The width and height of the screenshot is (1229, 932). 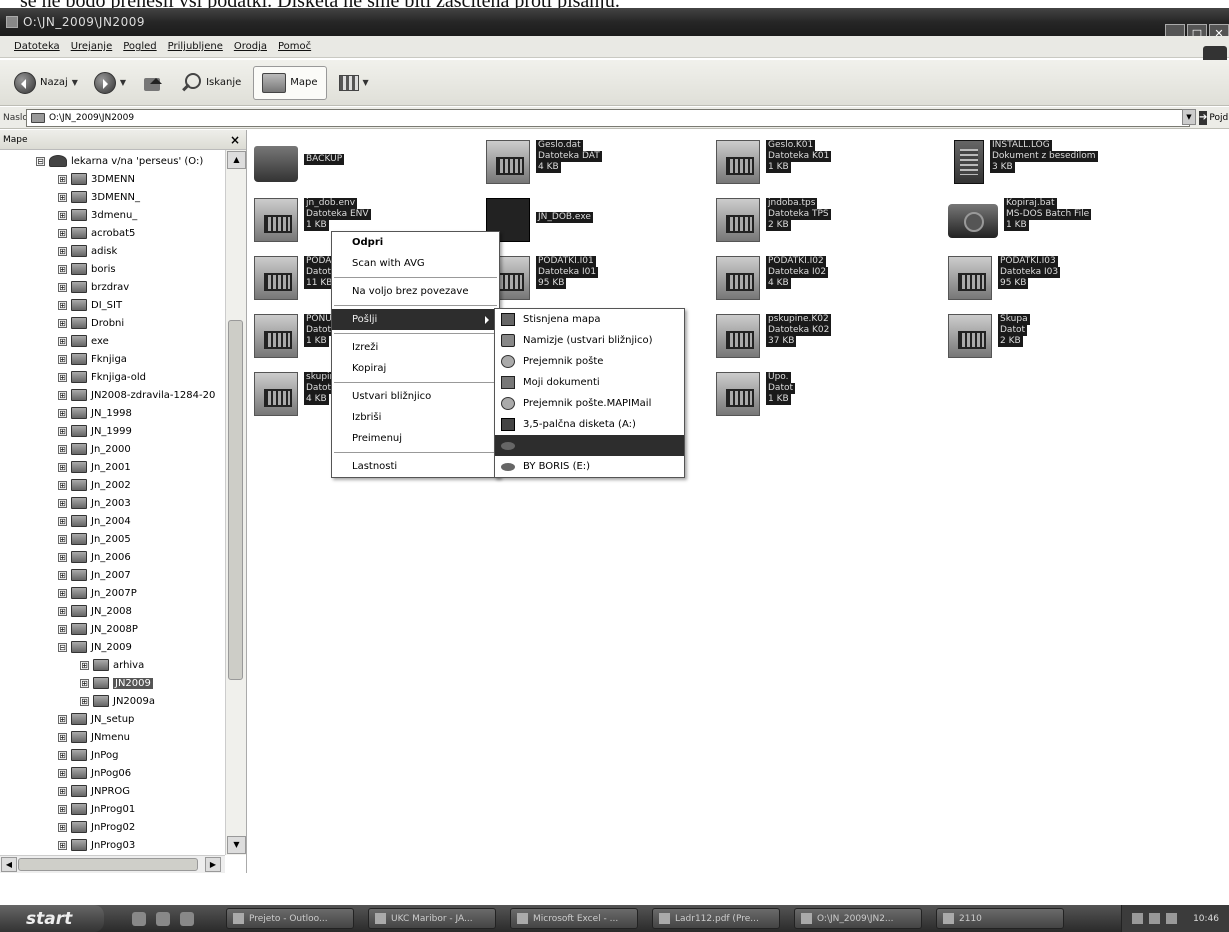 What do you see at coordinates (139, 918) in the screenshot?
I see `browser-icon` at bounding box center [139, 918].